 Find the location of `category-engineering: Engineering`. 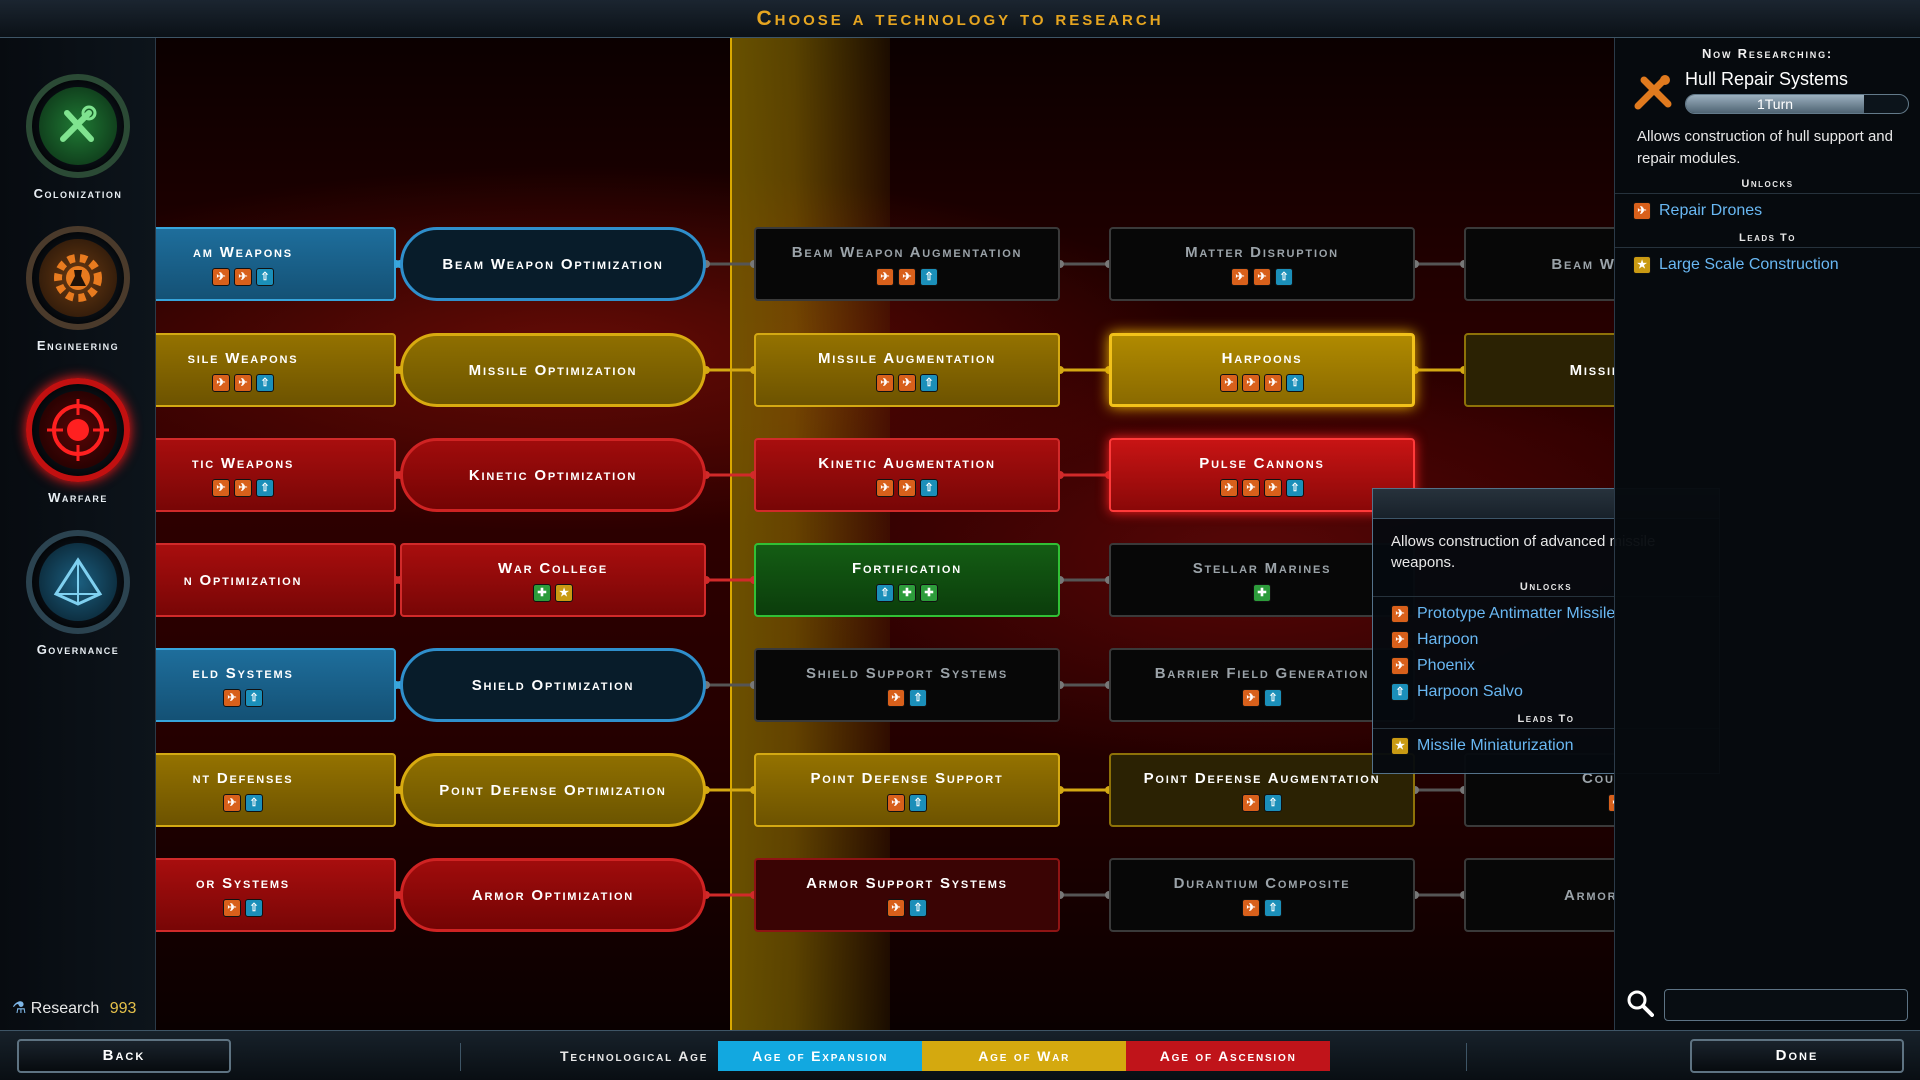

category-engineering: Engineering is located at coordinates (78, 289).